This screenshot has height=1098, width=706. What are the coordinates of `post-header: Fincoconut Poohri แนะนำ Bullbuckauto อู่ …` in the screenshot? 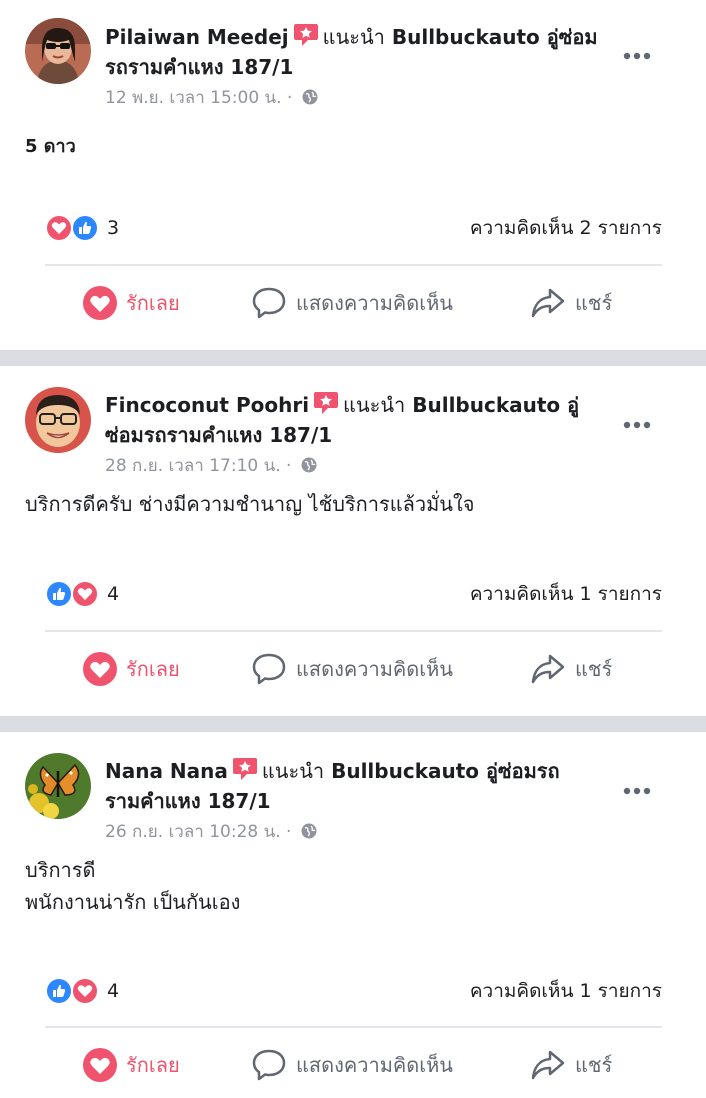 It's located at (352, 420).